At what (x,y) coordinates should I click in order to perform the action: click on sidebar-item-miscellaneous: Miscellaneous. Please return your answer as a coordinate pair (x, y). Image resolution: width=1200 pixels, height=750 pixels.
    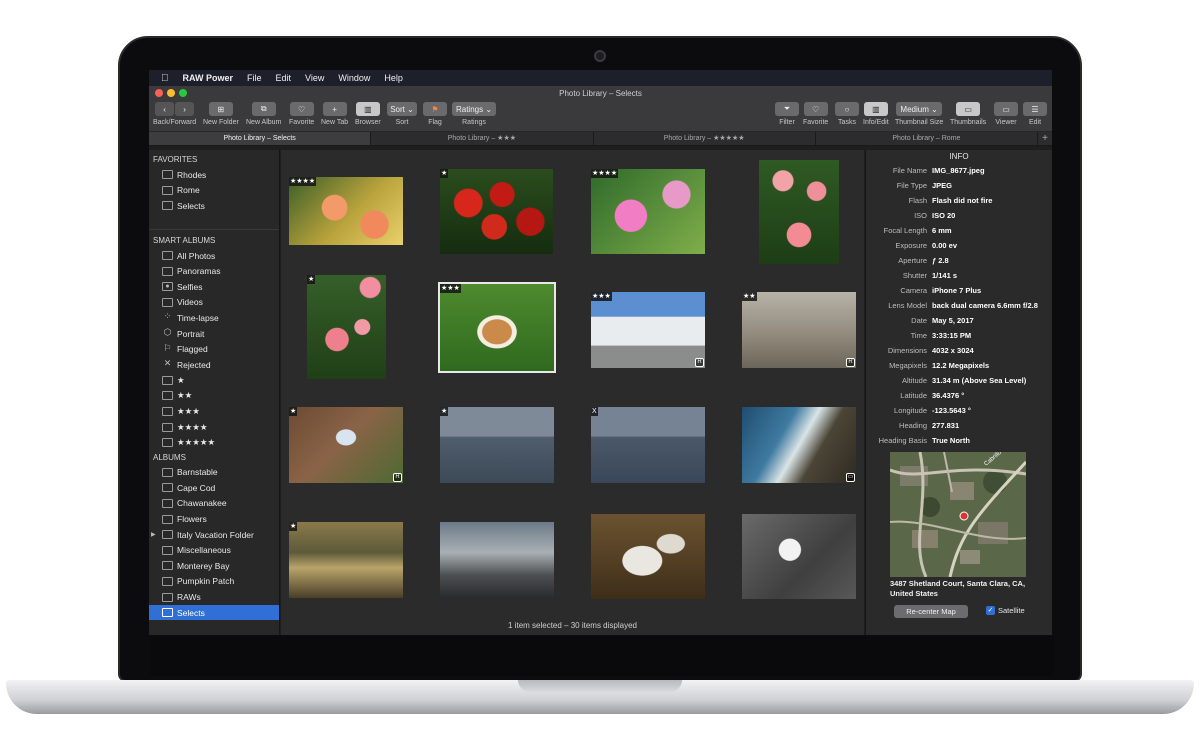
    Looking at the image, I should click on (214, 550).